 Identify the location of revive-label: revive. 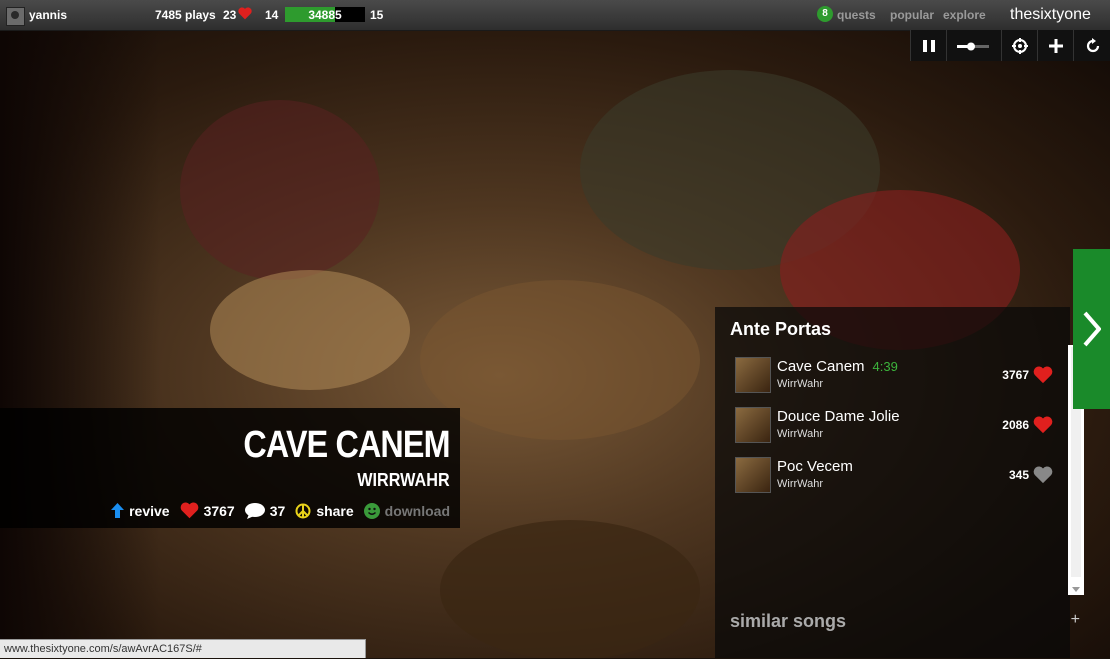
(149, 510).